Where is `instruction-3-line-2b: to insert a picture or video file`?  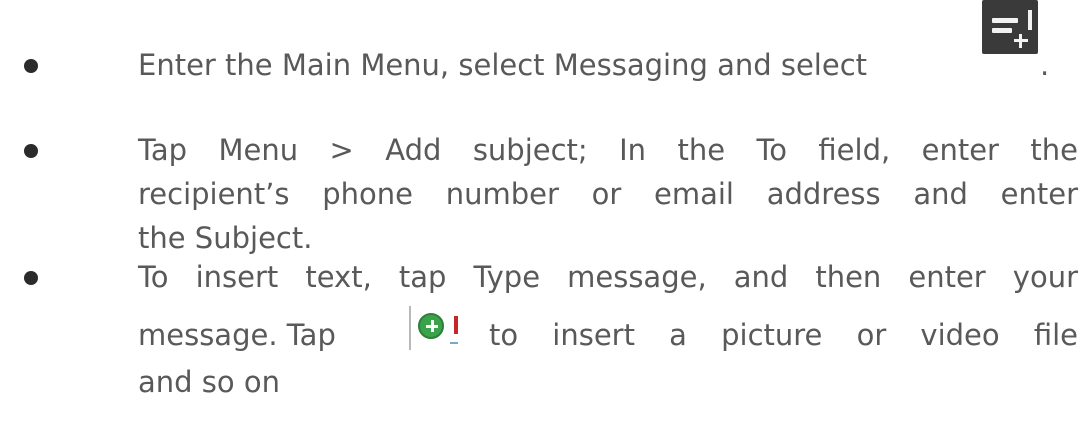 instruction-3-line-2b: to insert a picture or video file is located at coordinates (783, 335).